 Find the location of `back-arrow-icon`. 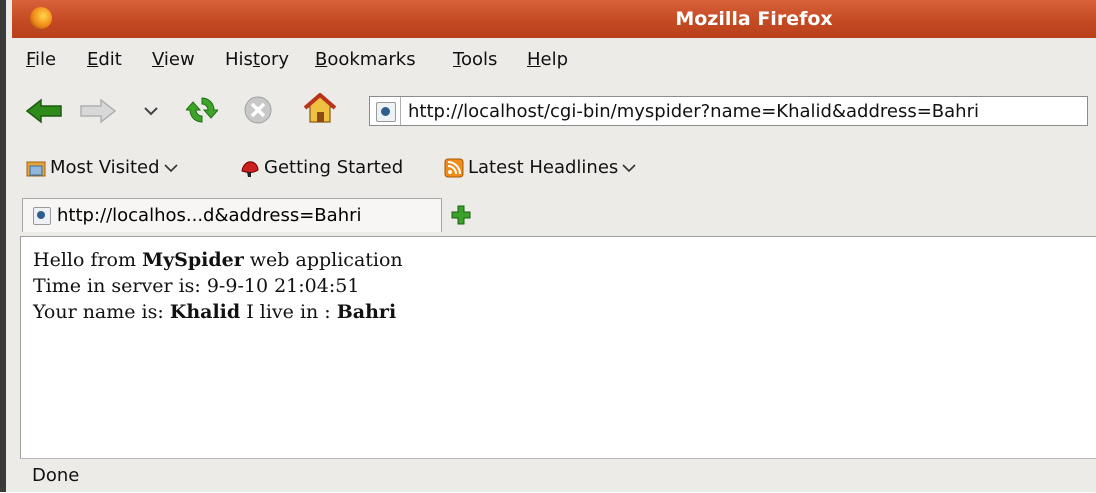

back-arrow-icon is located at coordinates (43, 111).